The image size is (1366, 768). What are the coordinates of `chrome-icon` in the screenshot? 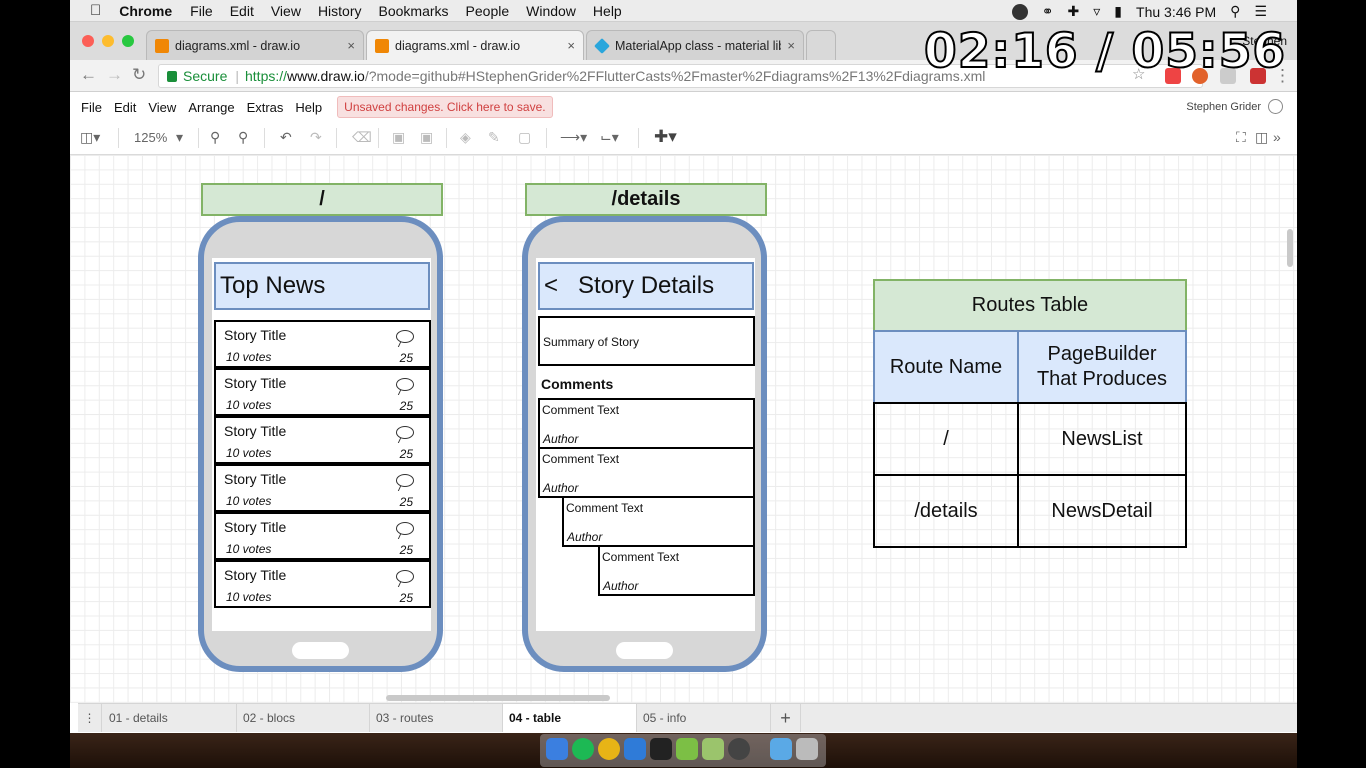 It's located at (609, 749).